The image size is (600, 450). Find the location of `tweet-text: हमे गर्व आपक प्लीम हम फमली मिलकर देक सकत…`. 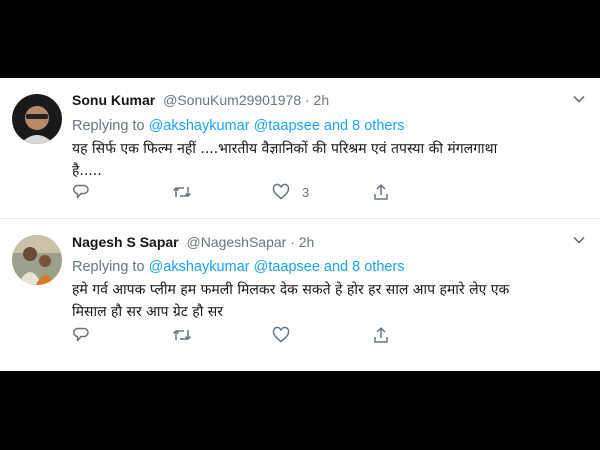

tweet-text: हमे गर्व आपक प्लीम हम फमली मिलकर देक सकत… is located at coordinates (291, 301).